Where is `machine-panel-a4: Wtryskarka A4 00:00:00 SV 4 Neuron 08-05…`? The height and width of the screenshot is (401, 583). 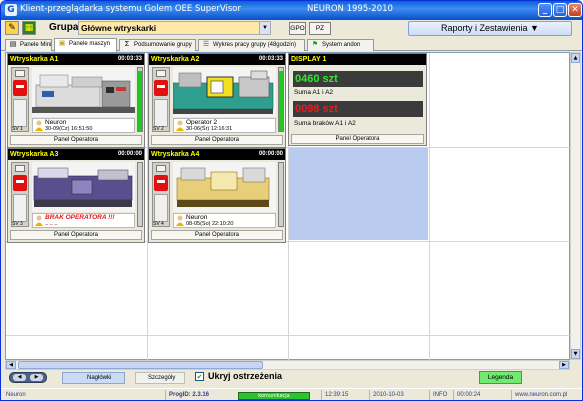 machine-panel-a4: Wtryskarka A4 00:00:00 SV 4 Neuron 08-05… is located at coordinates (217, 195).